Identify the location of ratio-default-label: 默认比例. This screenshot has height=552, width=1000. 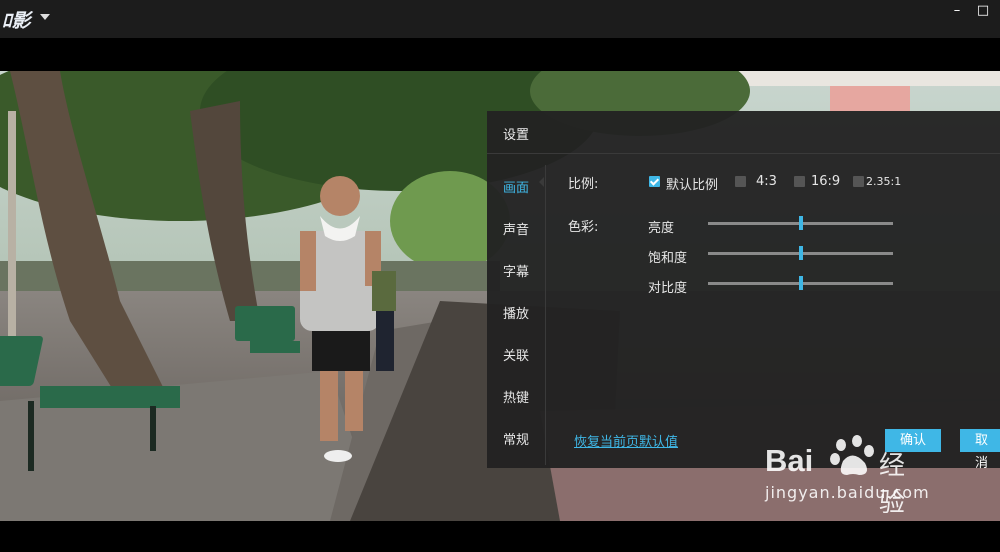
(692, 183).